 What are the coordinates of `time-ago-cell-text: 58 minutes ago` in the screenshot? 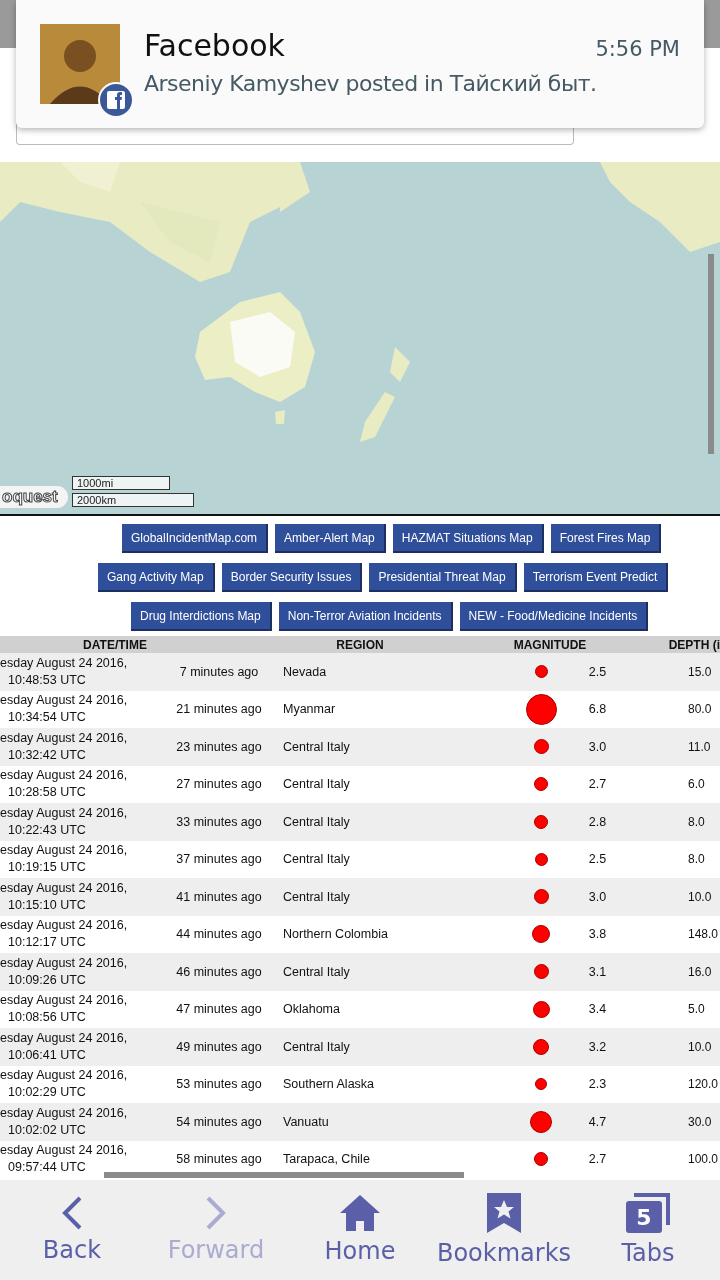 It's located at (219, 1159).